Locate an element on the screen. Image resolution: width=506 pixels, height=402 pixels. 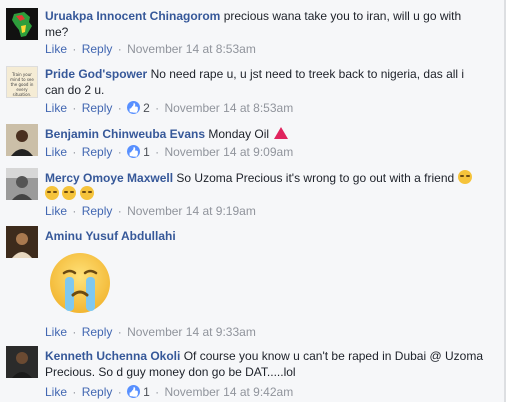
comment-author: Kenneth Uchenna Okoli is located at coordinates (112, 356).